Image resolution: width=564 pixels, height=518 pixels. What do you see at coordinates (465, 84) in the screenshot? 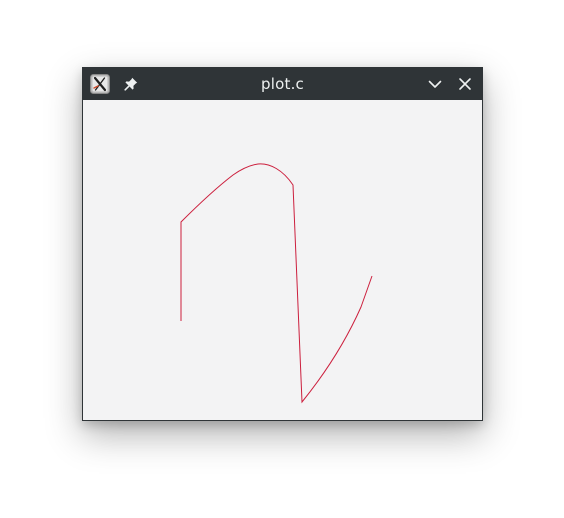
I see `close-icon` at bounding box center [465, 84].